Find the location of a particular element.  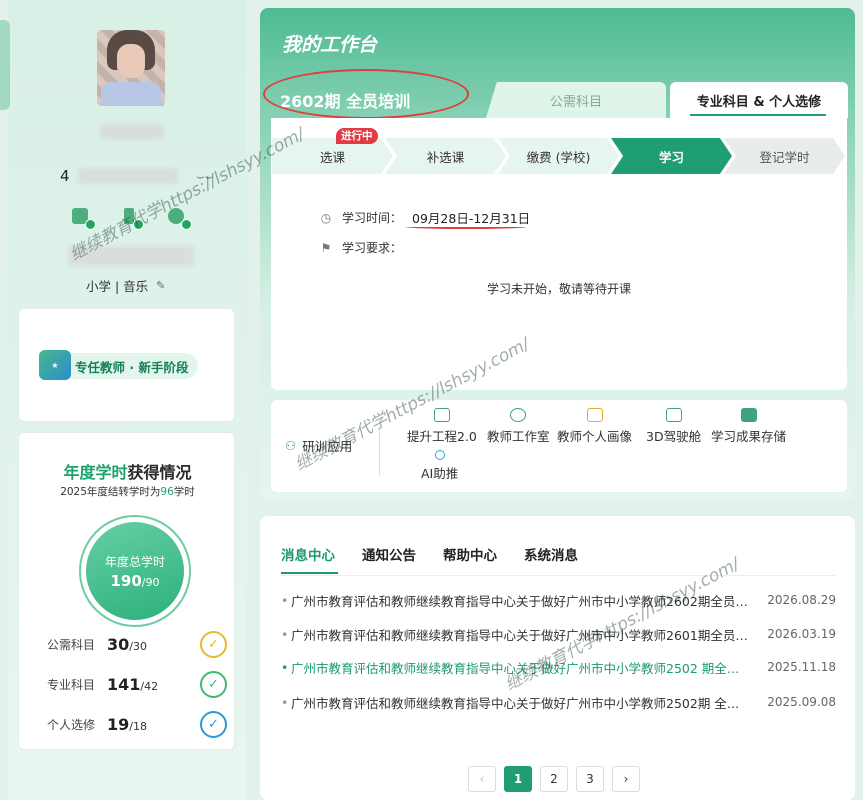

verification-badges is located at coordinates (131, 219).